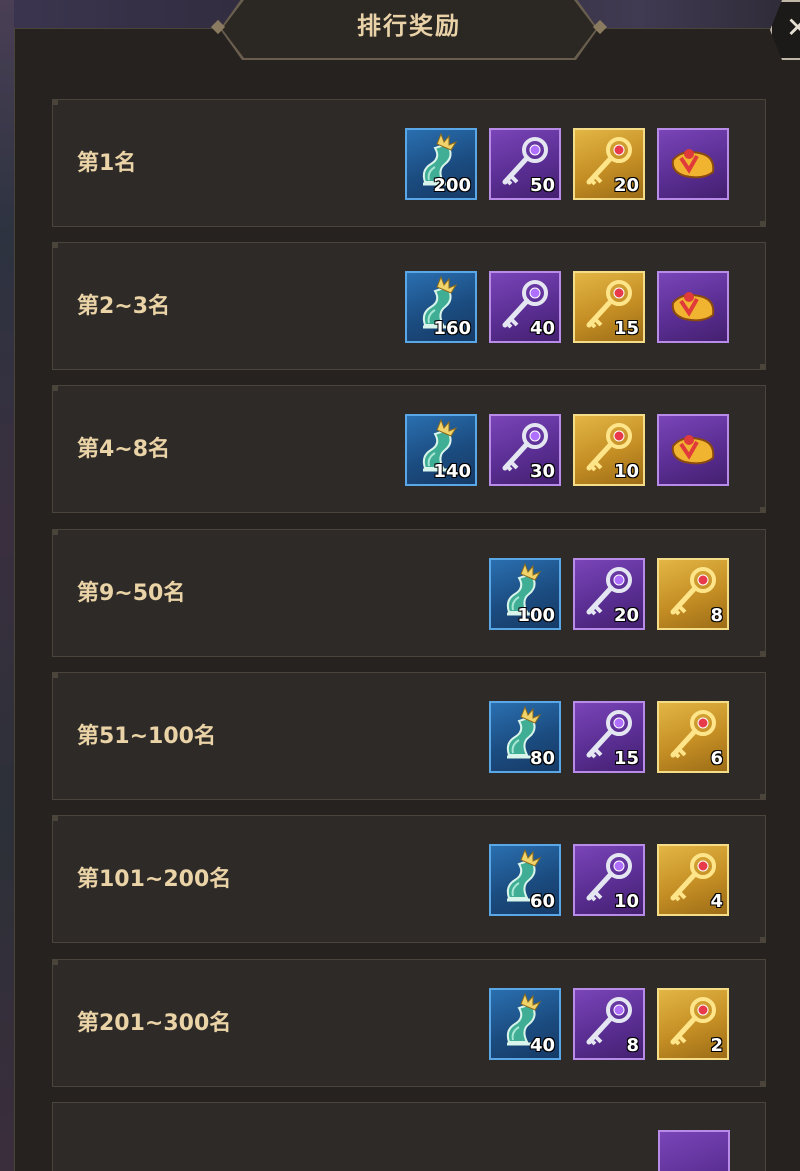 This screenshot has width=800, height=1171. I want to click on rank-label: 第101~200名, so click(154, 879).